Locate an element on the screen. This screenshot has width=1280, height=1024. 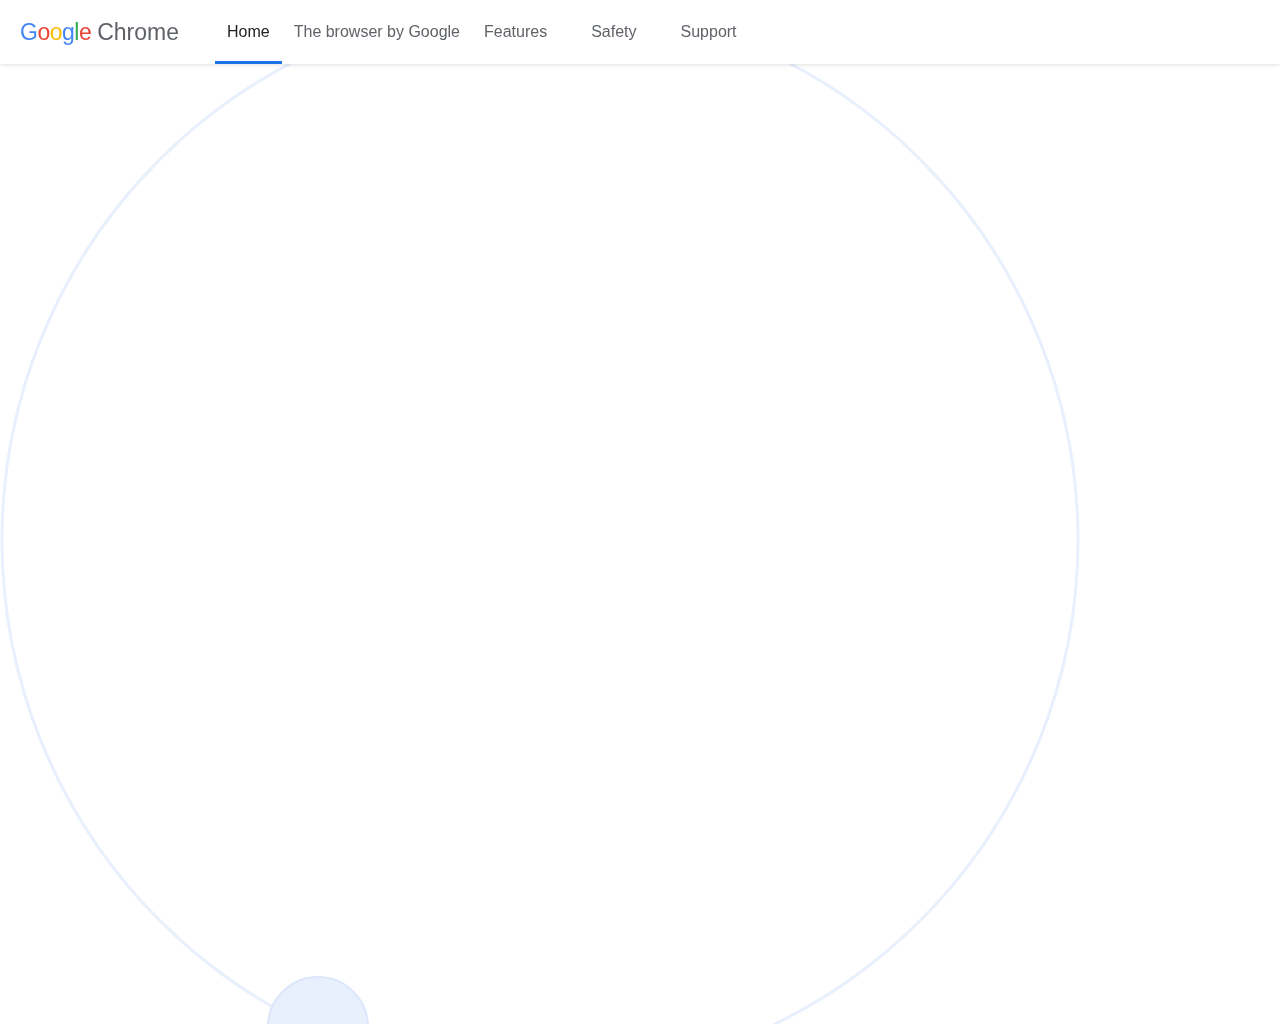
product-name: Chrome is located at coordinates (138, 32).